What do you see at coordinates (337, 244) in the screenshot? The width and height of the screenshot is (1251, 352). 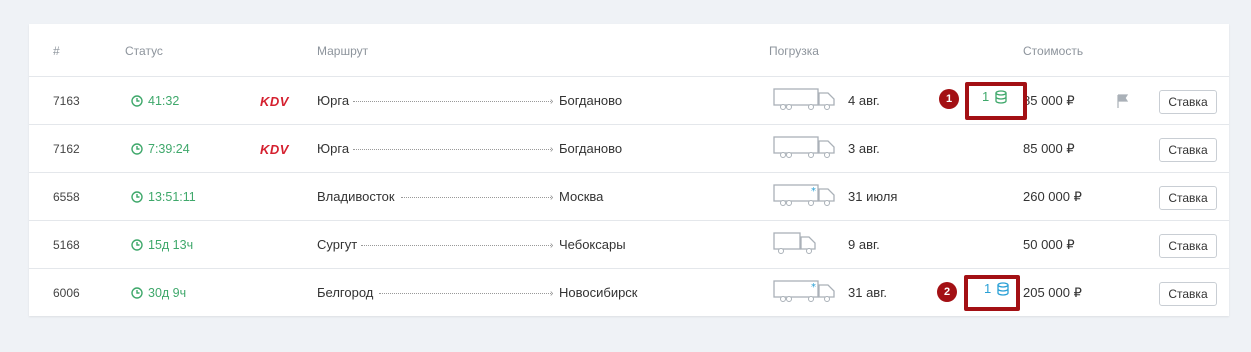 I see `route-from: Сургут` at bounding box center [337, 244].